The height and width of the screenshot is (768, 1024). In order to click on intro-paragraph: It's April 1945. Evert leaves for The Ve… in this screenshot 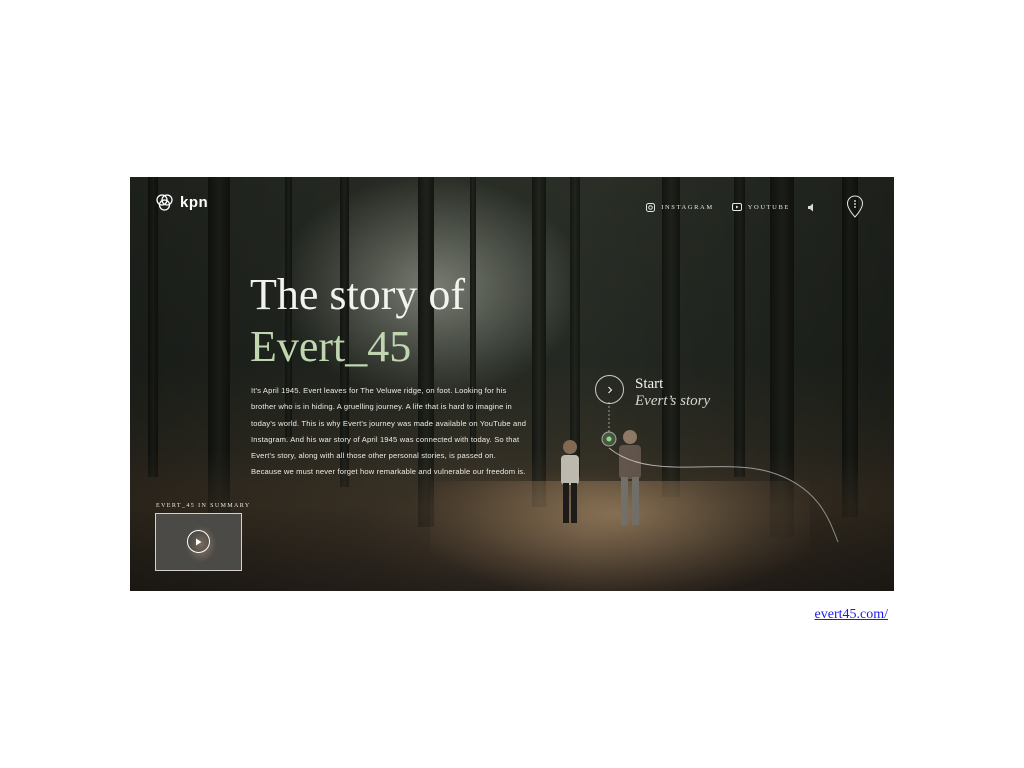, I will do `click(406, 432)`.